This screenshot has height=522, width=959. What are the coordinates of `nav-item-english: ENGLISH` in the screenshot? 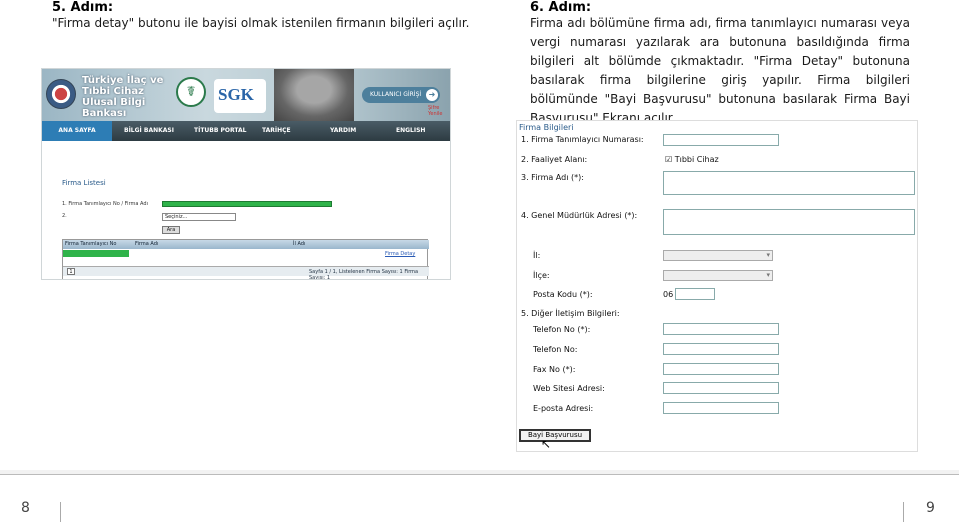 It's located at (410, 131).